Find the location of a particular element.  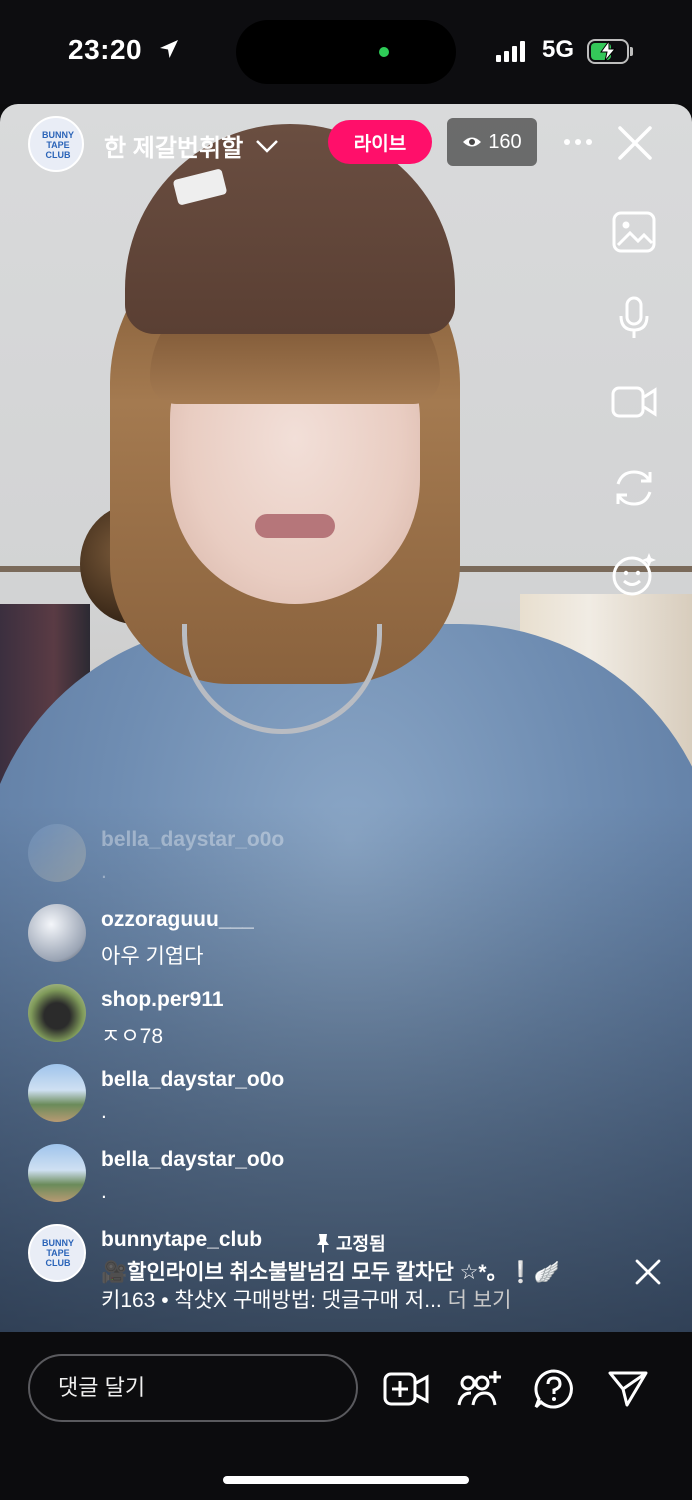

dismiss-pinned-icon is located at coordinates (648, 1272).